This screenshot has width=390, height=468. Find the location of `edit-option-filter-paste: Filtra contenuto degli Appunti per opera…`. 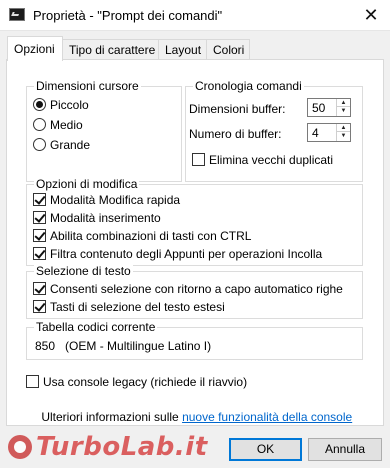

edit-option-filter-paste: Filtra contenuto degli Appunti per opera… is located at coordinates (177, 254).